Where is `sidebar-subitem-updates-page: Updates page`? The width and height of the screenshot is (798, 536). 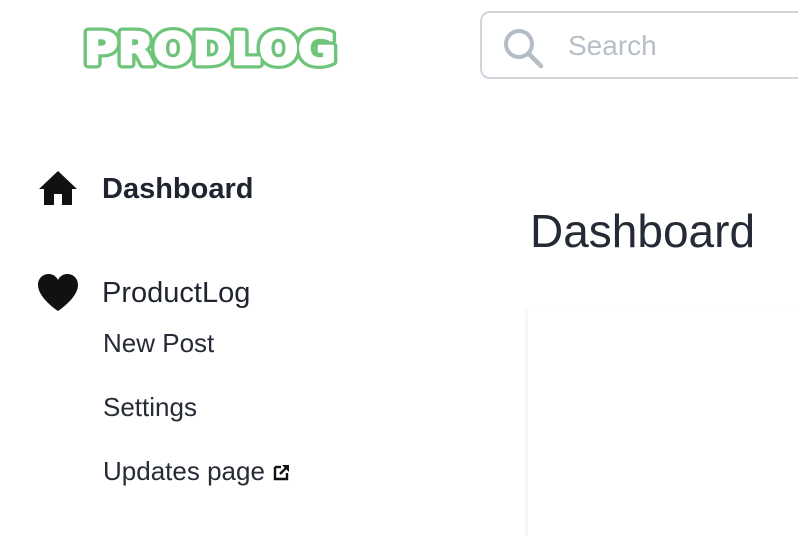
sidebar-subitem-updates-page: Updates page is located at coordinates (197, 471).